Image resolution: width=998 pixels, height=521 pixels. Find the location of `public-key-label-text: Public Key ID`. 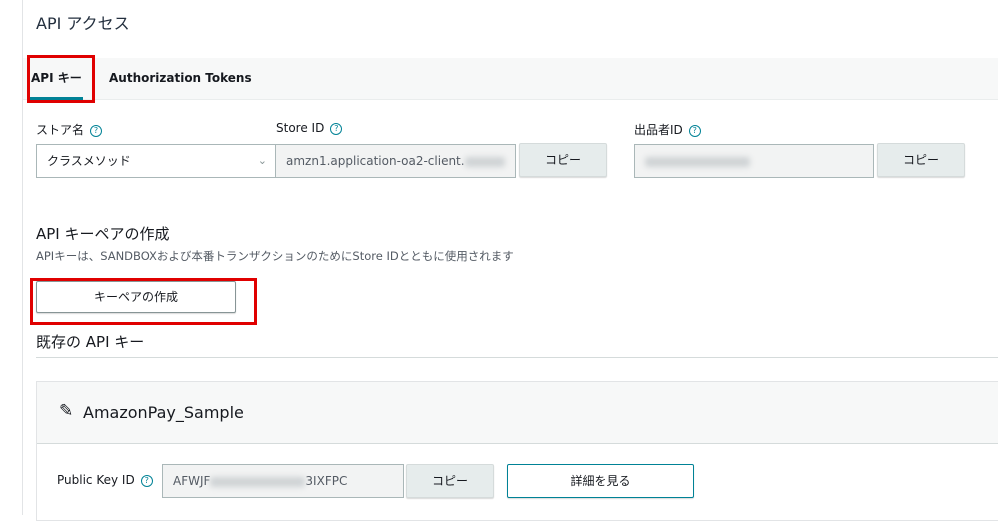

public-key-label-text: Public Key ID is located at coordinates (96, 480).